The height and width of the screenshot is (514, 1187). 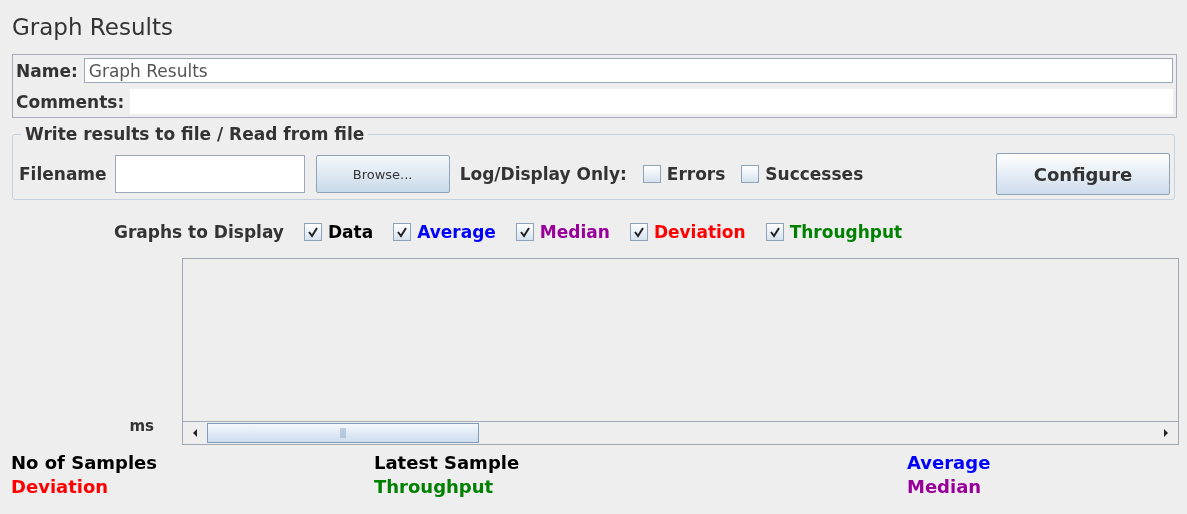 I want to click on legend-label: Average, so click(x=949, y=463).